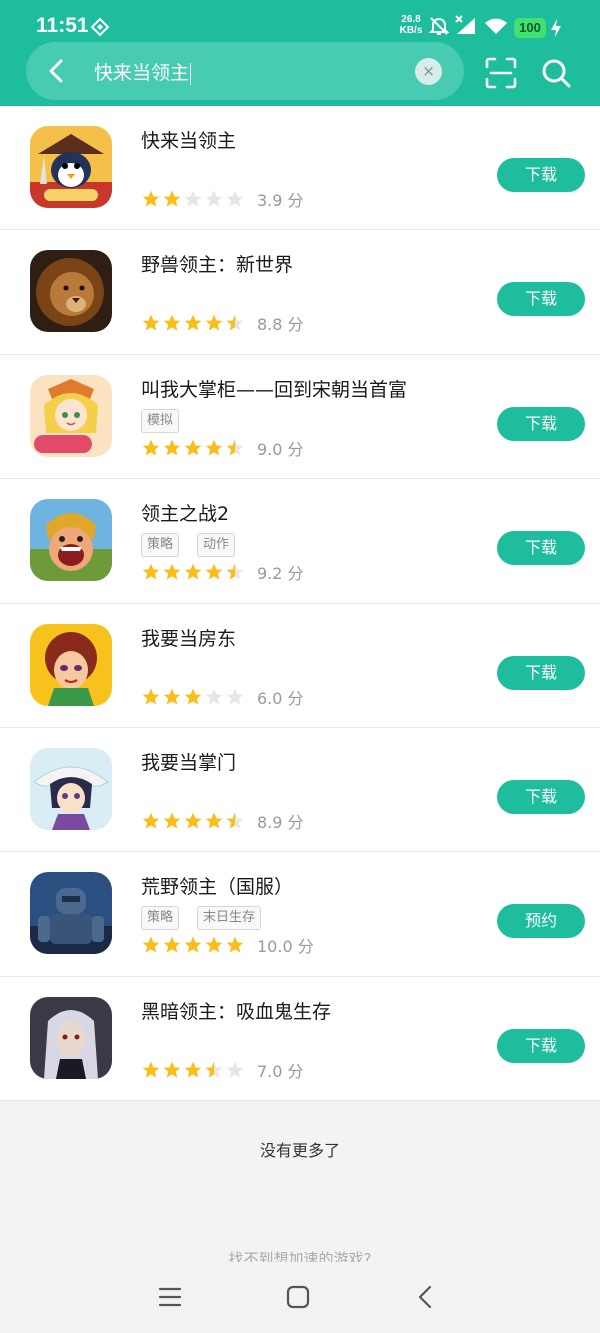 This screenshot has height=1333, width=600. Describe the element at coordinates (236, 1010) in the screenshot. I see `game-name: 黑暗领主：吸血鬼生存` at that location.